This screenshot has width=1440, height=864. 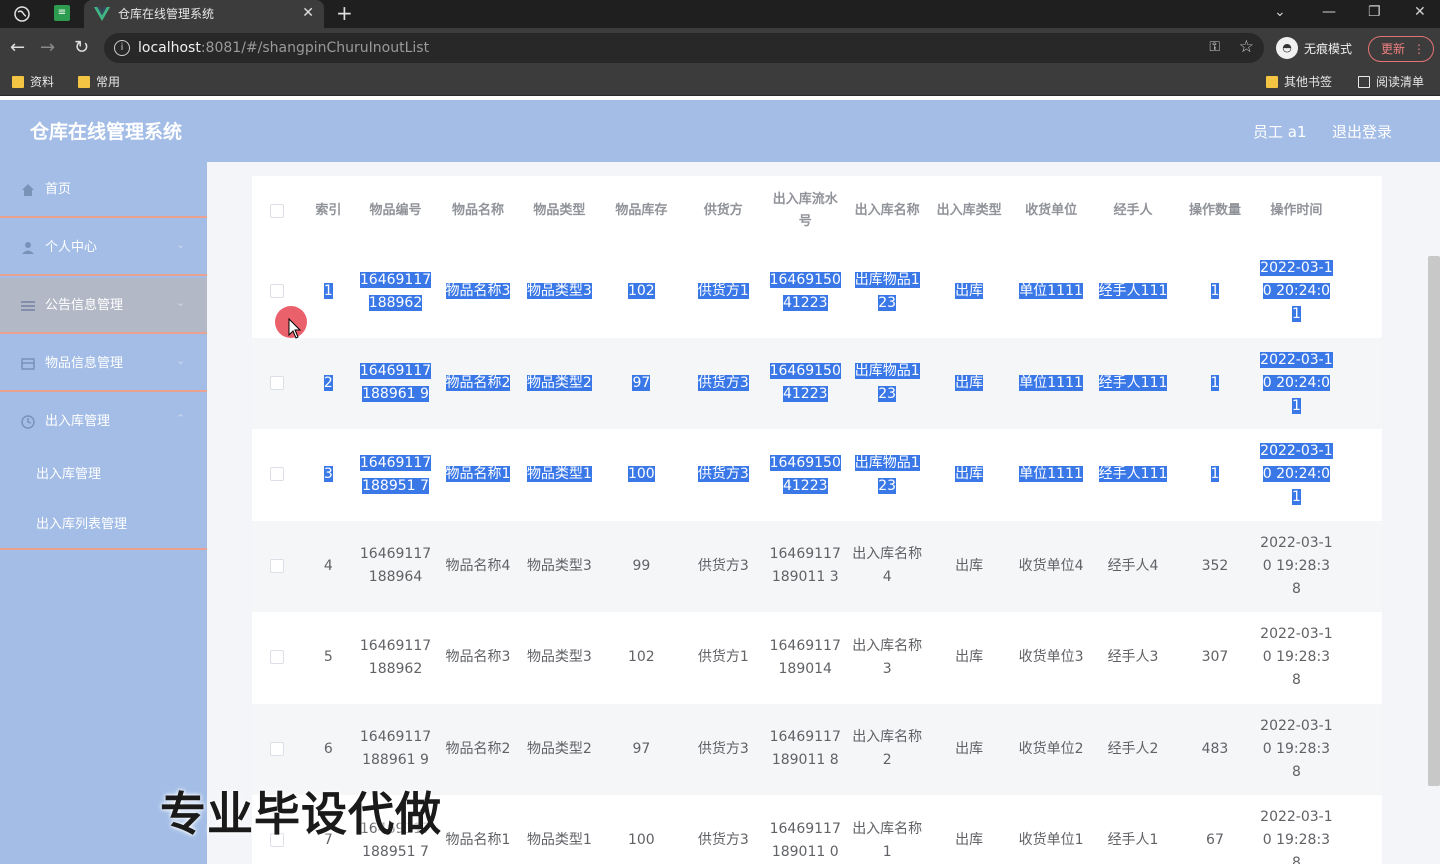 What do you see at coordinates (1299, 82) in the screenshot?
I see `bookmark-folder: 其他书签` at bounding box center [1299, 82].